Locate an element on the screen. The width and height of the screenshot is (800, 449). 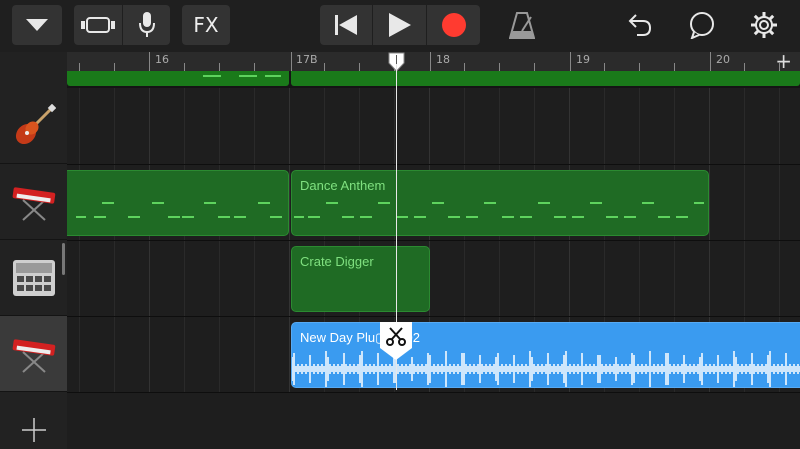
control-bar: FX is located at coordinates (400, 26).